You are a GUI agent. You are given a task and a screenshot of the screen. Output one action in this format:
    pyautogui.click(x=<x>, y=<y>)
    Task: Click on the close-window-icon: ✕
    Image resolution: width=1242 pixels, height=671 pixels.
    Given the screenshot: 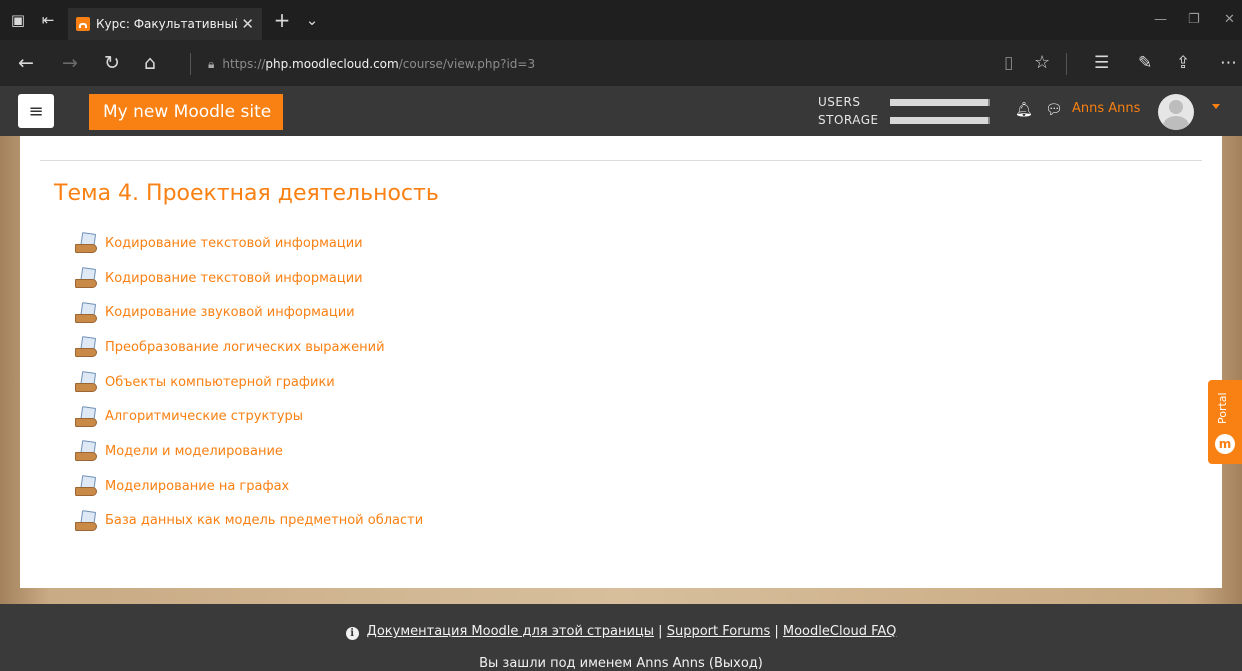 What is the action you would take?
    pyautogui.click(x=1229, y=19)
    